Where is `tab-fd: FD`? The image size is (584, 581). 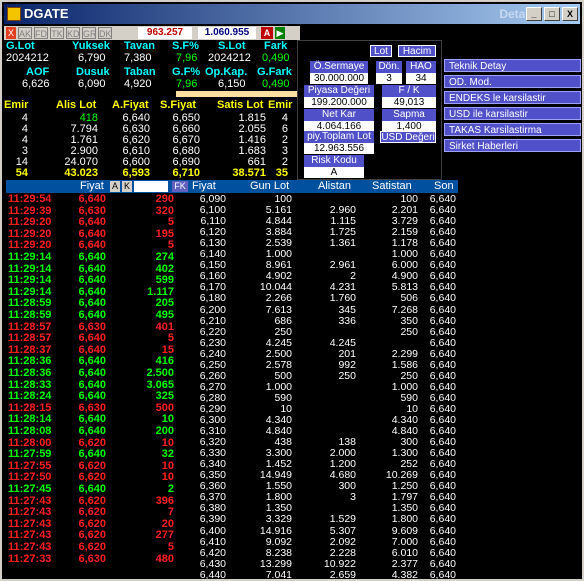 tab-fd: FD is located at coordinates (41, 33).